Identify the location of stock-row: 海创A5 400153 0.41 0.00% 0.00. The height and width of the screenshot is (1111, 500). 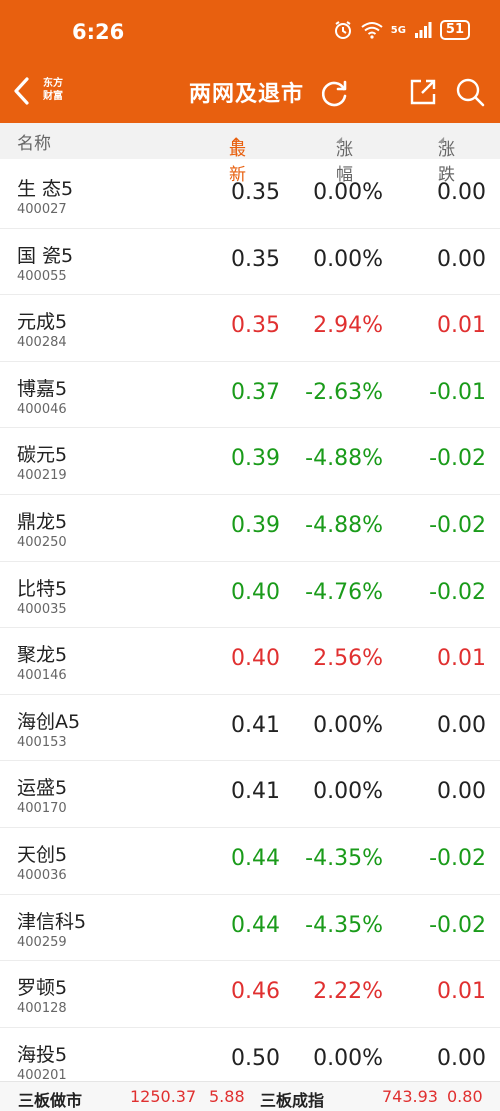
(250, 728).